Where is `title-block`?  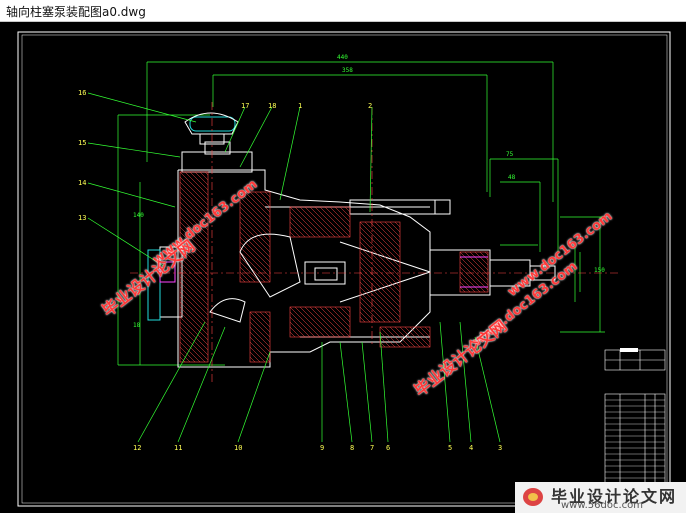 title-block is located at coordinates (635, 421).